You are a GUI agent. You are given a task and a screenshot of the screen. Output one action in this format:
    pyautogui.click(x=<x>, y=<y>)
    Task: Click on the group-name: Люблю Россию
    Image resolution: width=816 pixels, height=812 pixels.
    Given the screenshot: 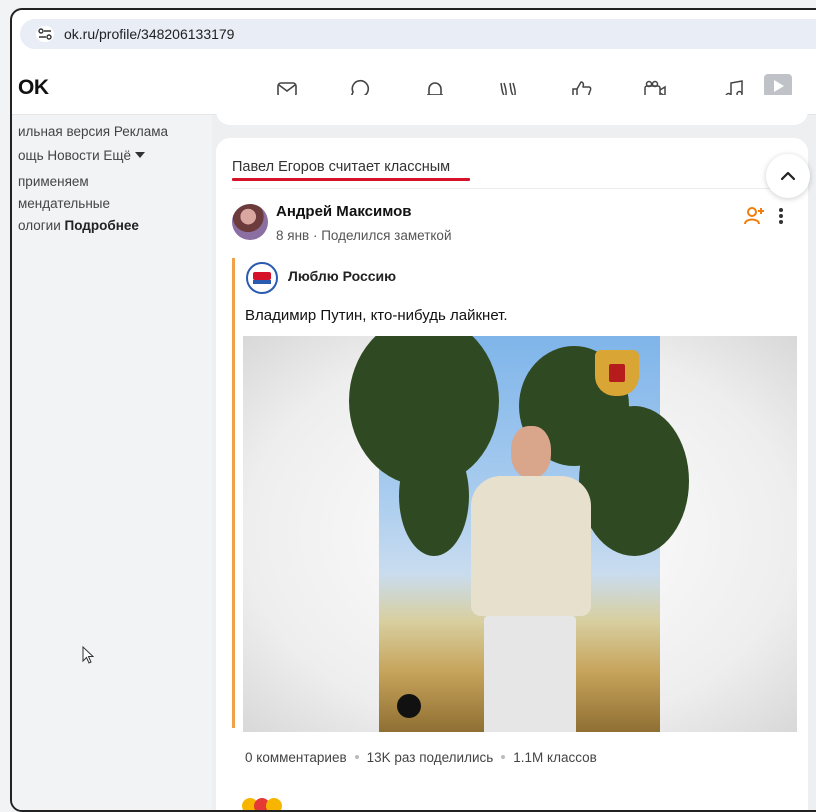 What is the action you would take?
    pyautogui.click(x=342, y=276)
    